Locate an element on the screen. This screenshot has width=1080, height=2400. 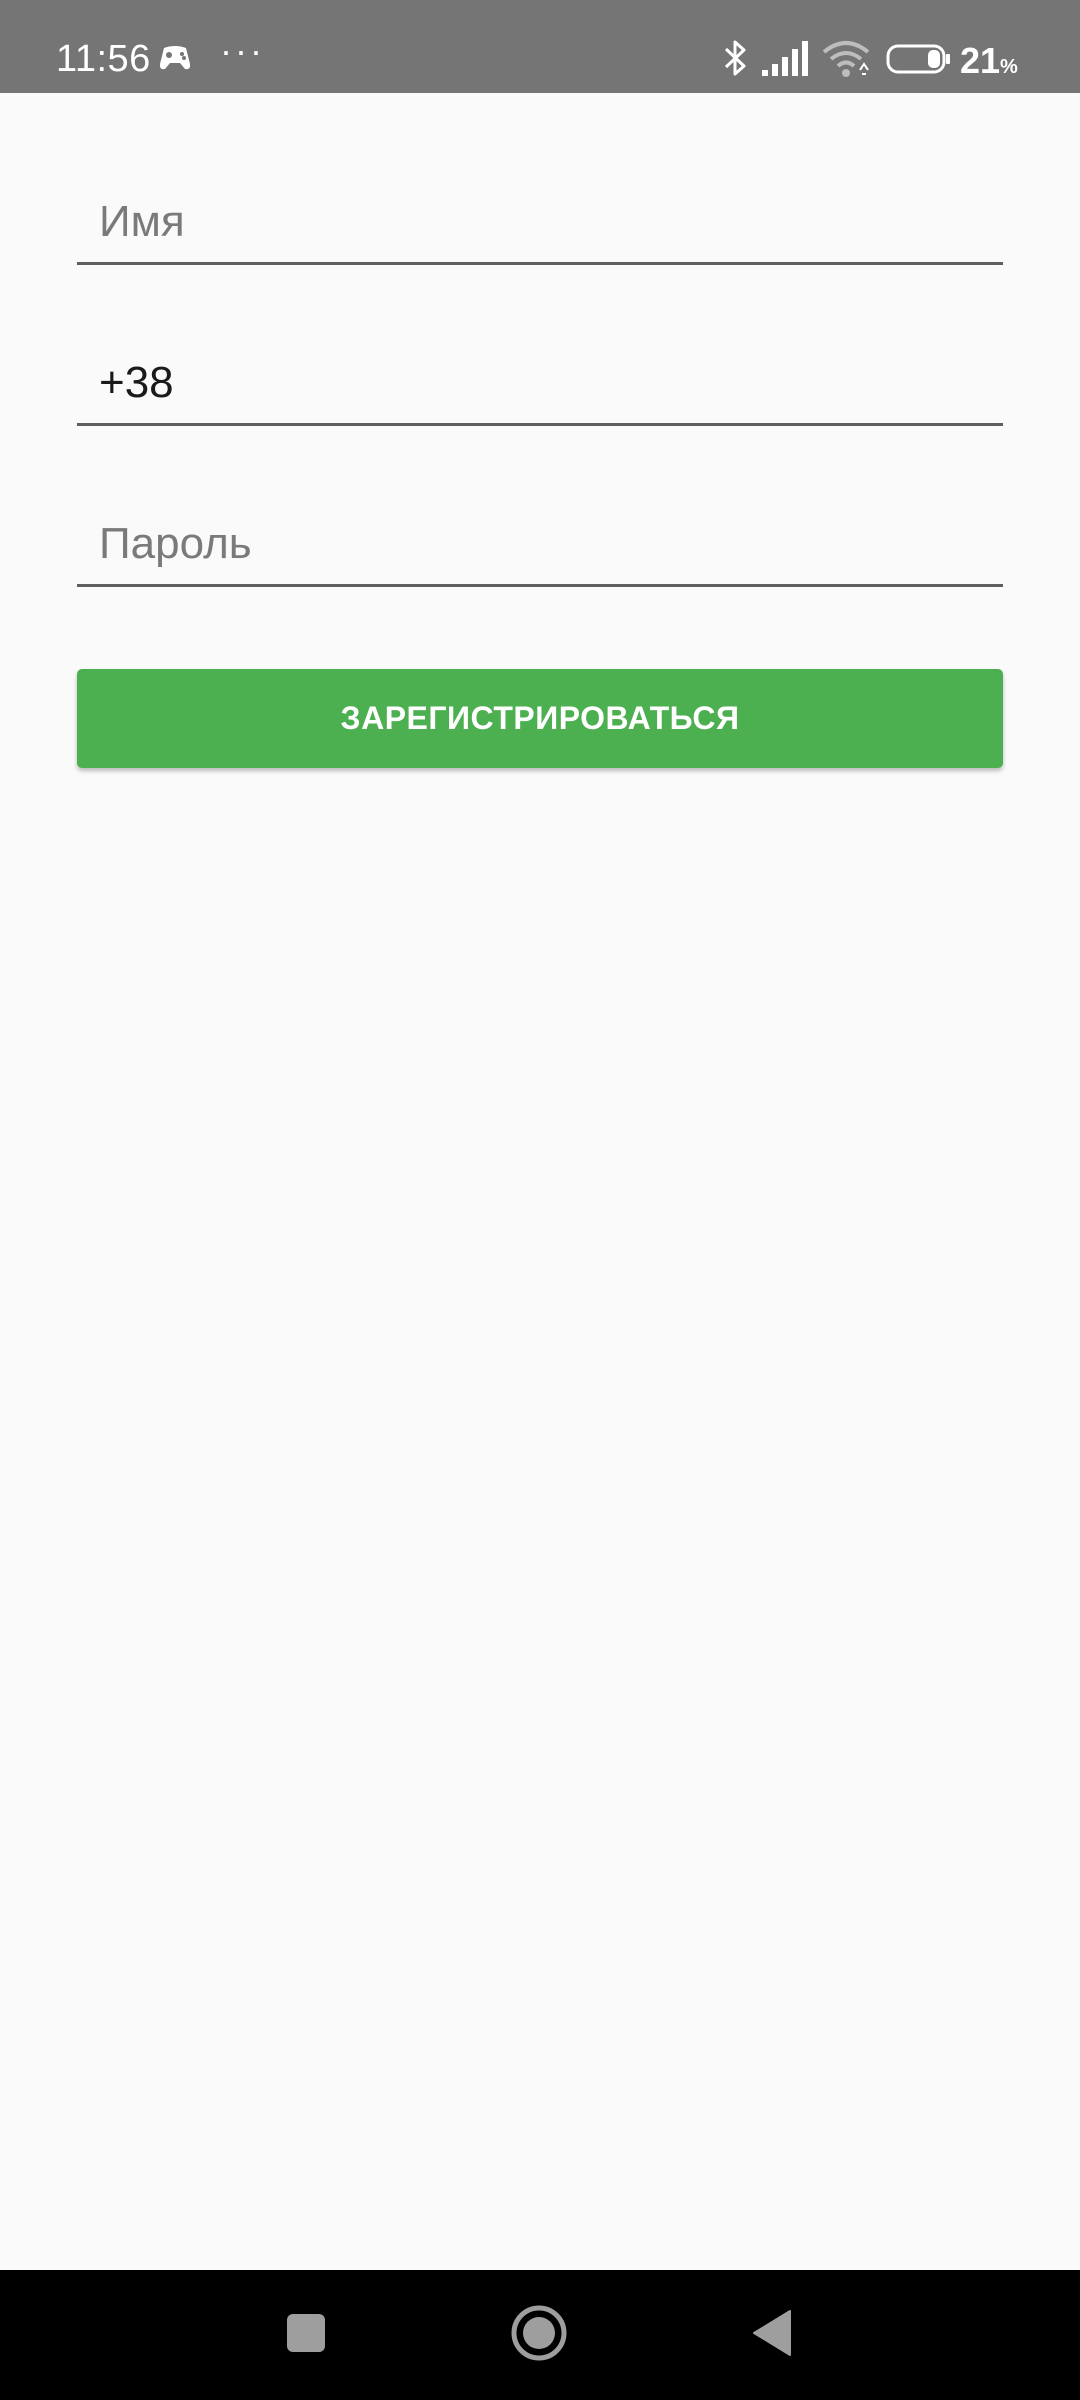
home-icon is located at coordinates (539, 2335).